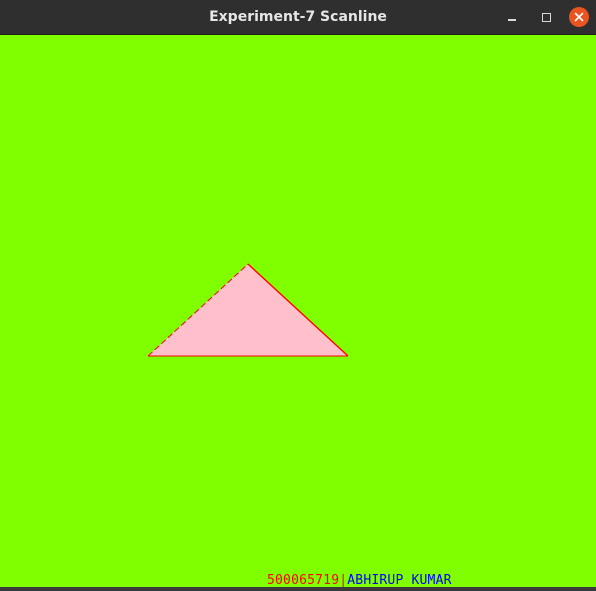 The image size is (596, 591). I want to click on filled-triangle, so click(248, 310).